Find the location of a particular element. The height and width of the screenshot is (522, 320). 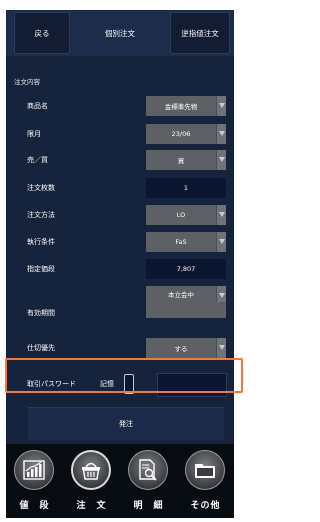

product-select: 金標準先物 is located at coordinates (186, 106).